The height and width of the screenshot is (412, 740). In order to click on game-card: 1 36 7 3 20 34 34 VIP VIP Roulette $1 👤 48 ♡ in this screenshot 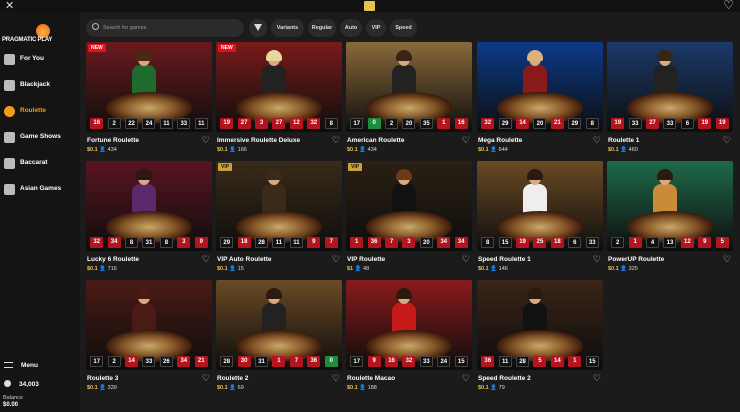, I will do `click(409, 217)`.